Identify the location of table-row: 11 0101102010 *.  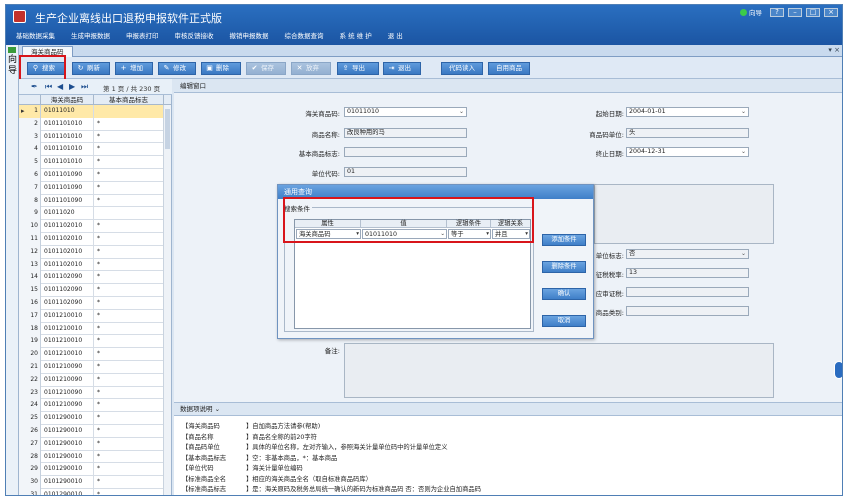
(91, 239).